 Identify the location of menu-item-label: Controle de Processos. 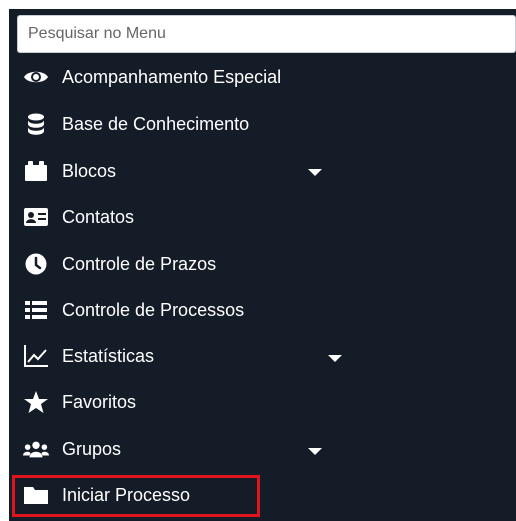
(153, 309).